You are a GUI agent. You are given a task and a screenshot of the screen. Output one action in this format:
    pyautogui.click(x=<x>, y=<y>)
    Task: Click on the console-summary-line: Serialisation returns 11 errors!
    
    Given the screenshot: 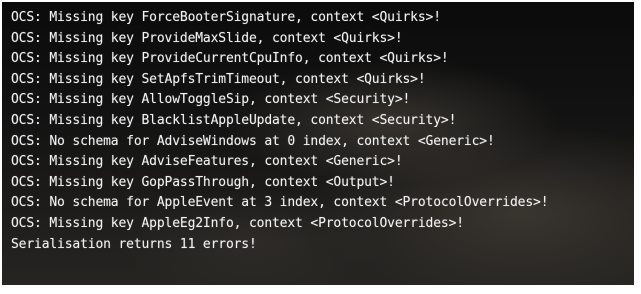 What is the action you would take?
    pyautogui.click(x=134, y=244)
    